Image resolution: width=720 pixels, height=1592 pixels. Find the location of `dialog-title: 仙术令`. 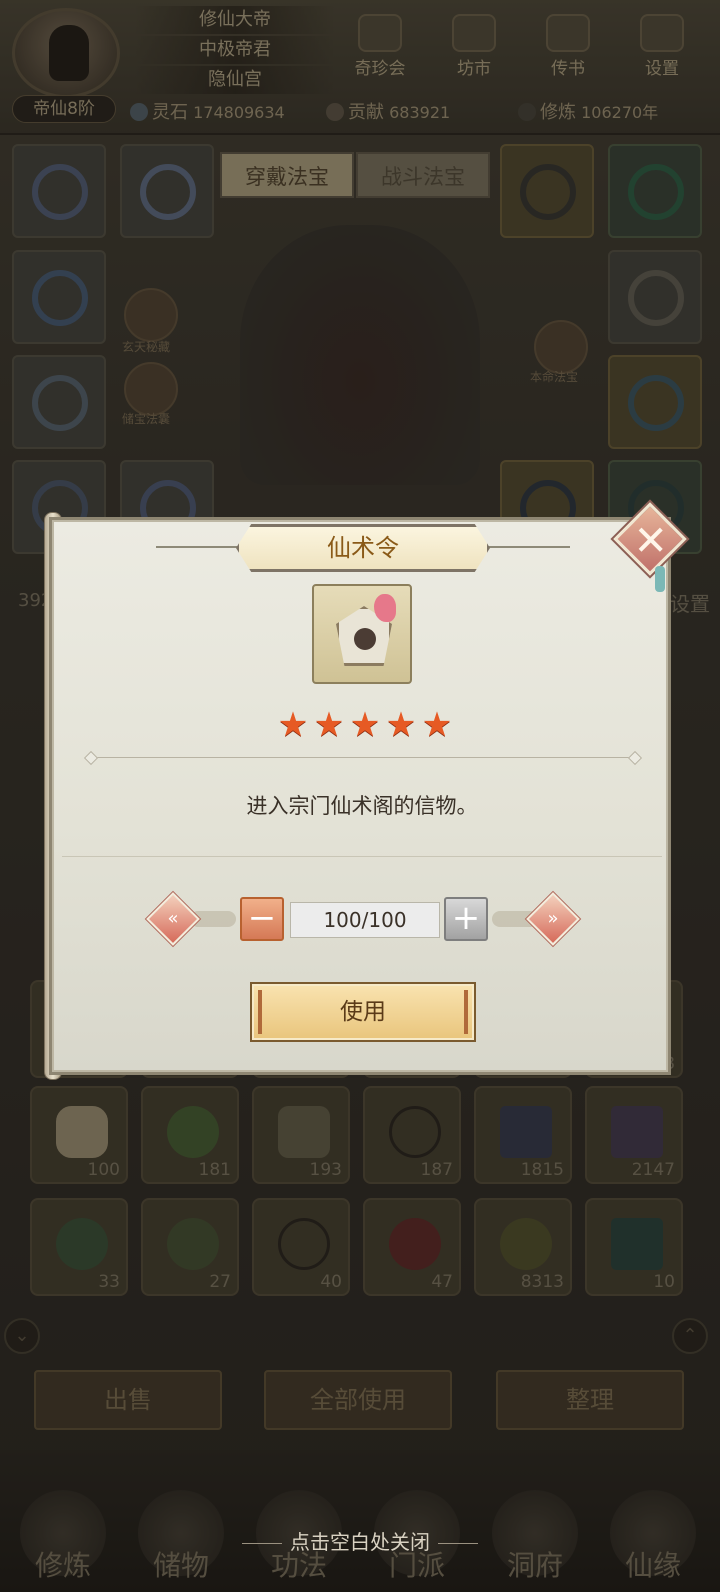

dialog-title: 仙术令 is located at coordinates (363, 548).